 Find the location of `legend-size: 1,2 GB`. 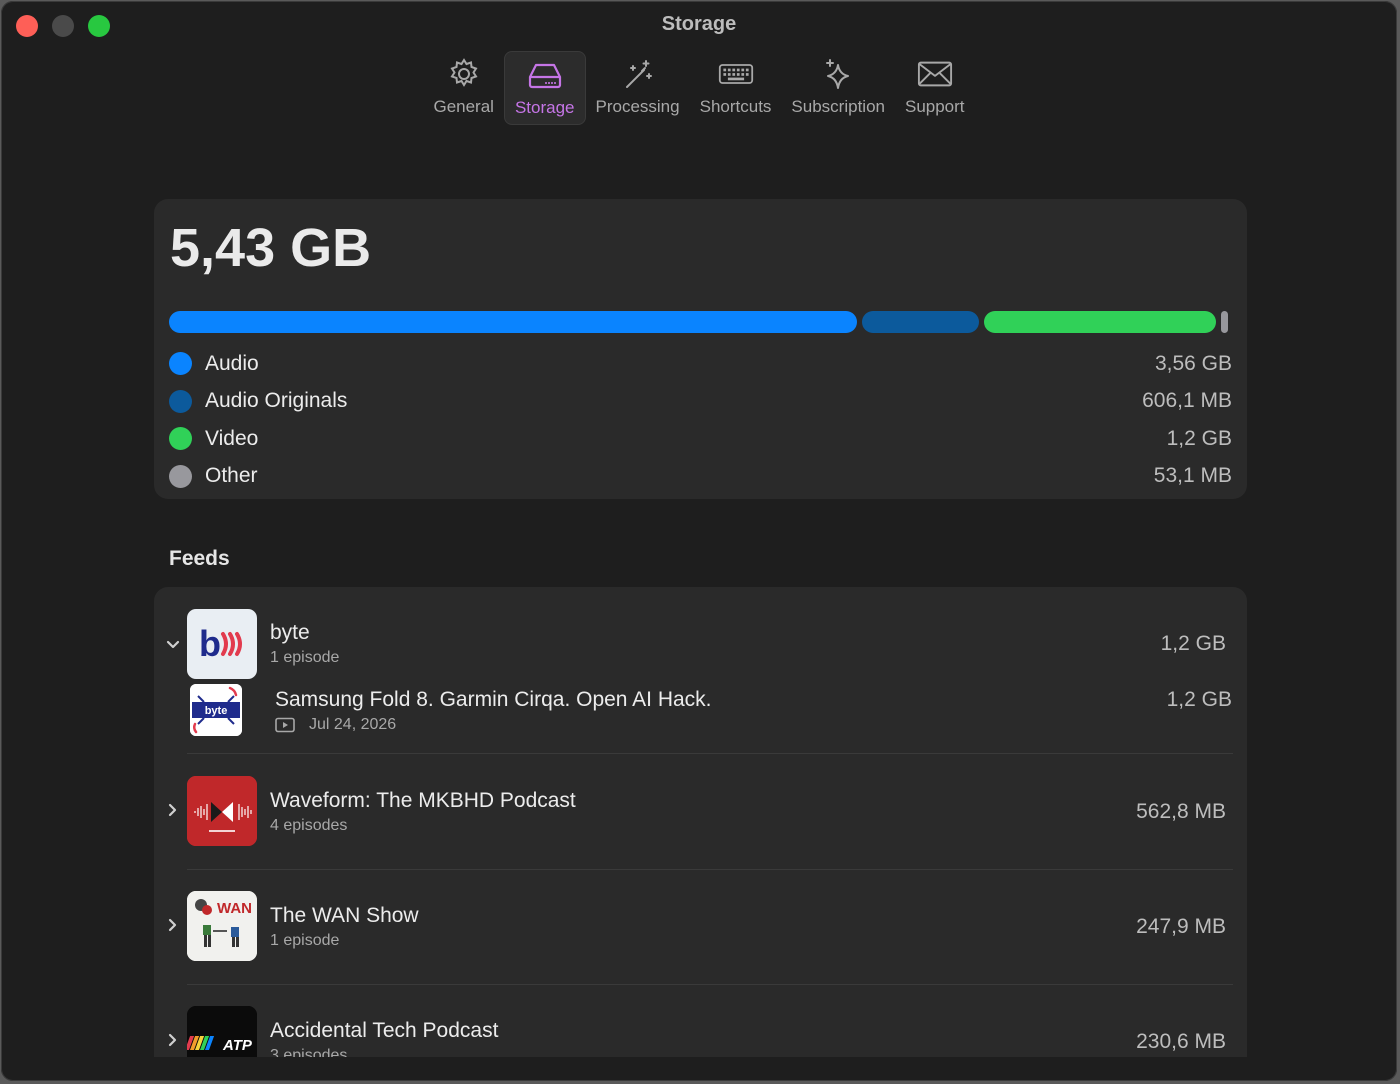

legend-size: 1,2 GB is located at coordinates (1199, 438).